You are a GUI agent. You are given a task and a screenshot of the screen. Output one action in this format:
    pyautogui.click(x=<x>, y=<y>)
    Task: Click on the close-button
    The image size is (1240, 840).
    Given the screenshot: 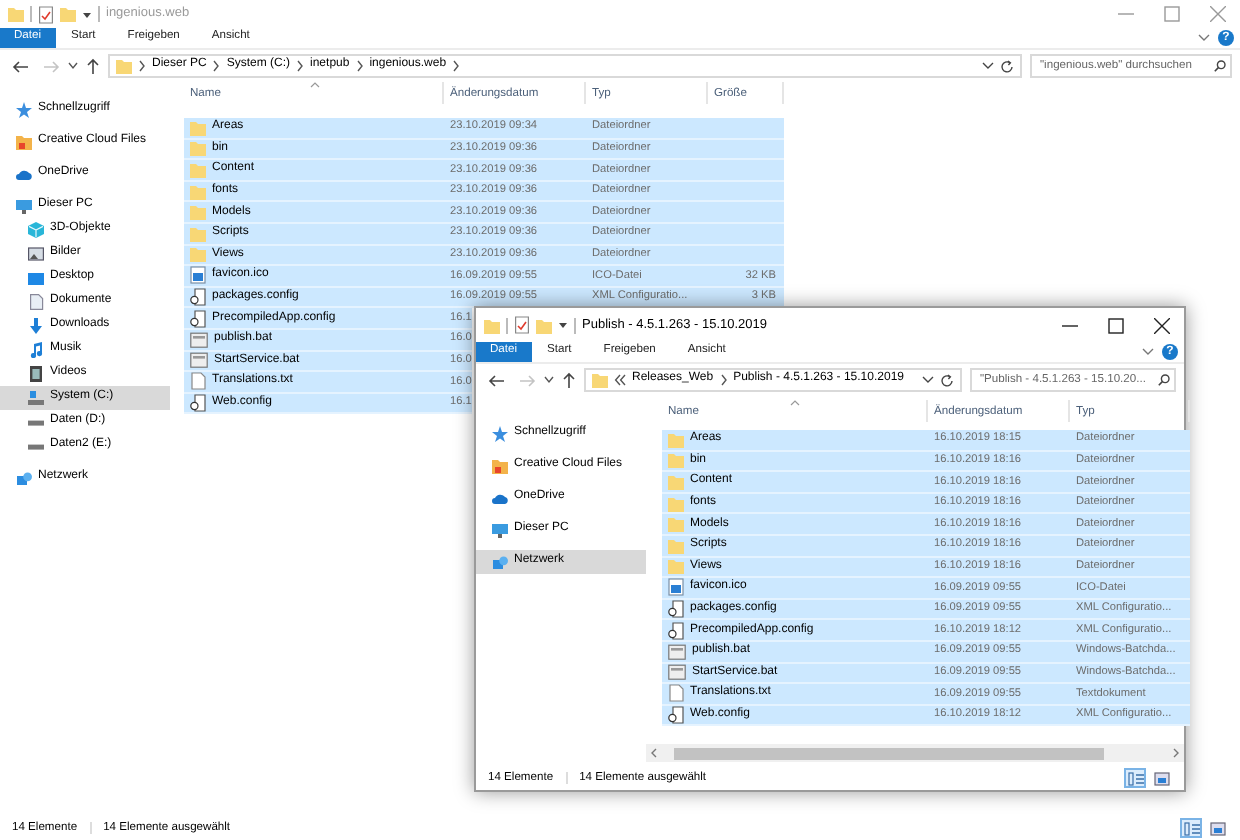 What is the action you would take?
    pyautogui.click(x=1161, y=325)
    